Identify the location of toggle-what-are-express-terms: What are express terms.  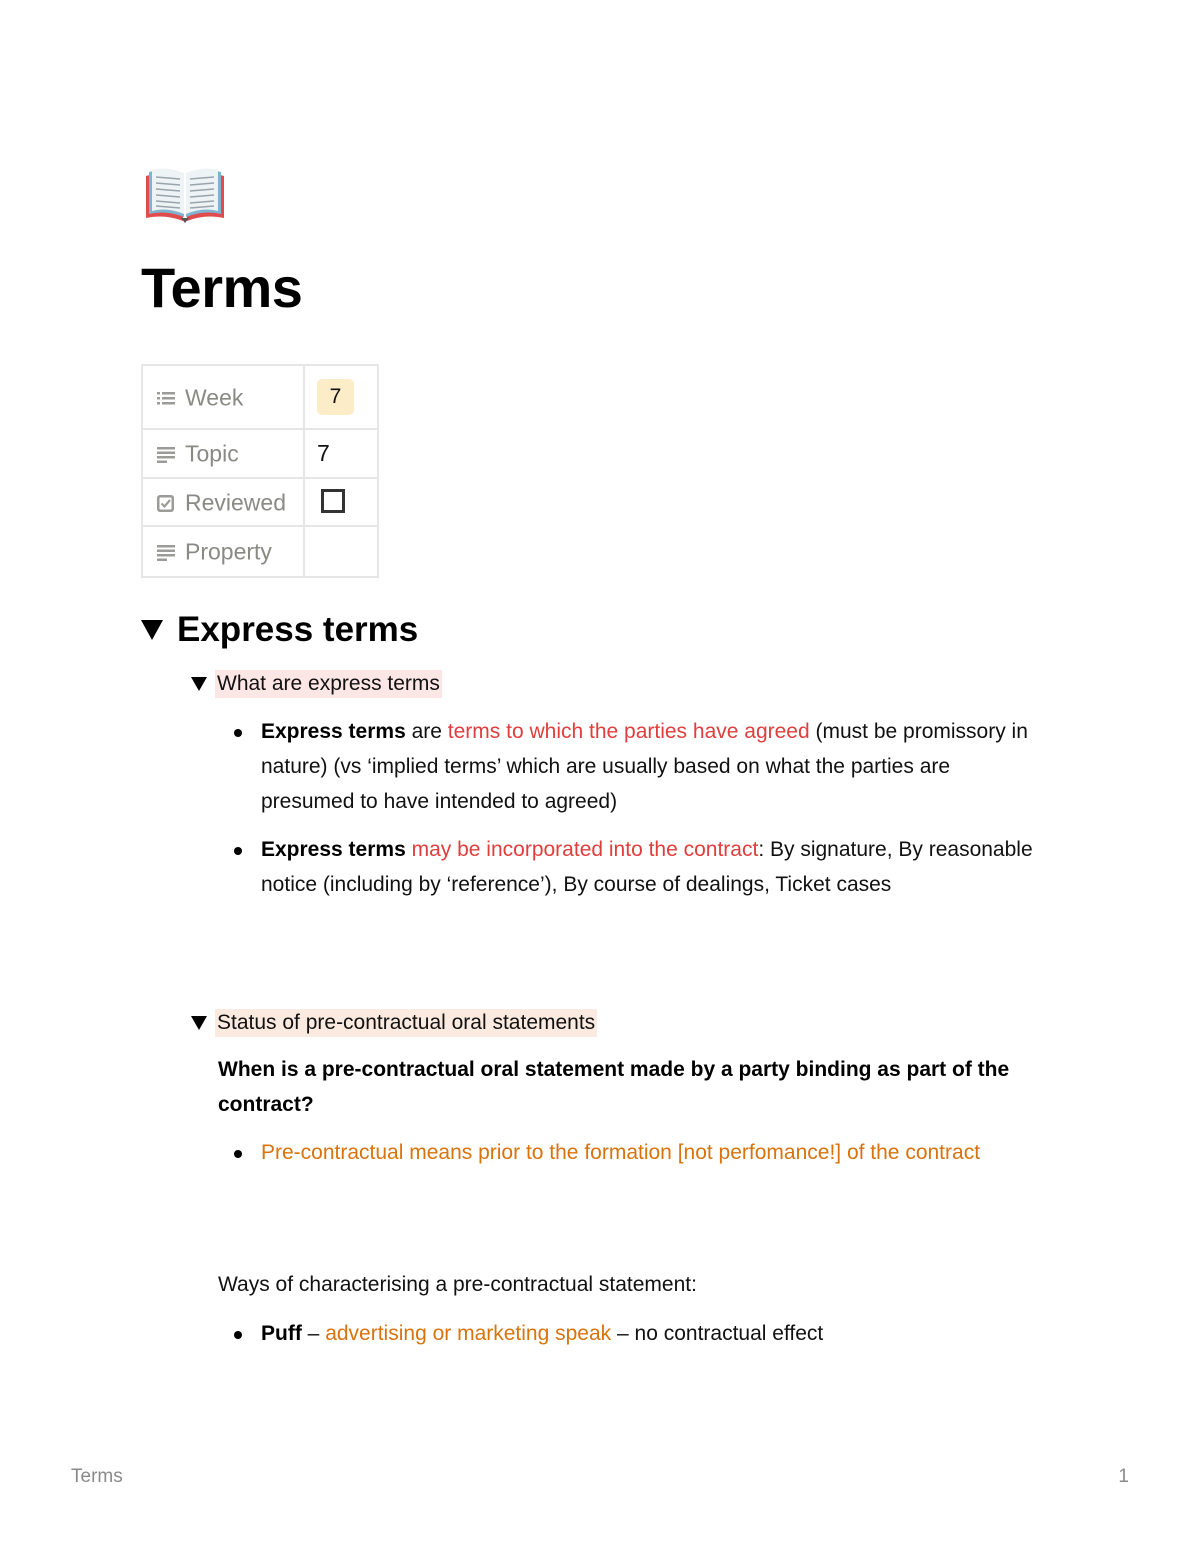
(316, 684).